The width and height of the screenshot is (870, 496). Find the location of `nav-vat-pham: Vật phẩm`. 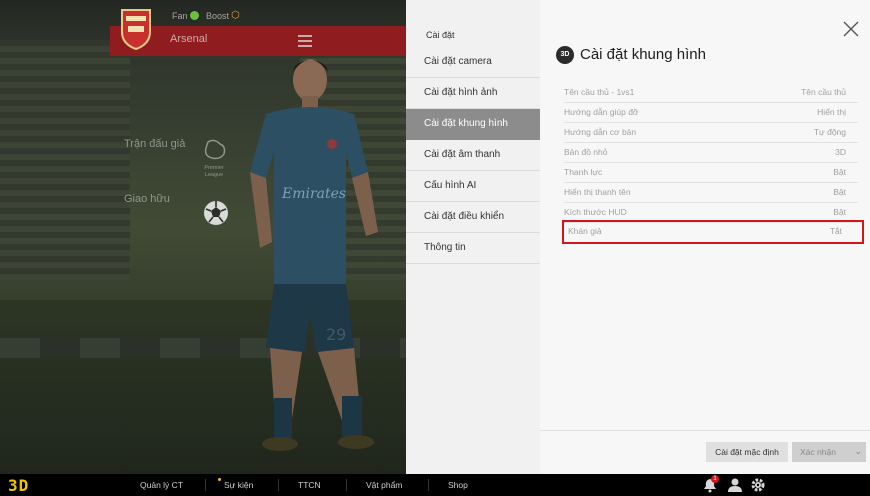

nav-vat-pham: Vật phẩm is located at coordinates (384, 485).